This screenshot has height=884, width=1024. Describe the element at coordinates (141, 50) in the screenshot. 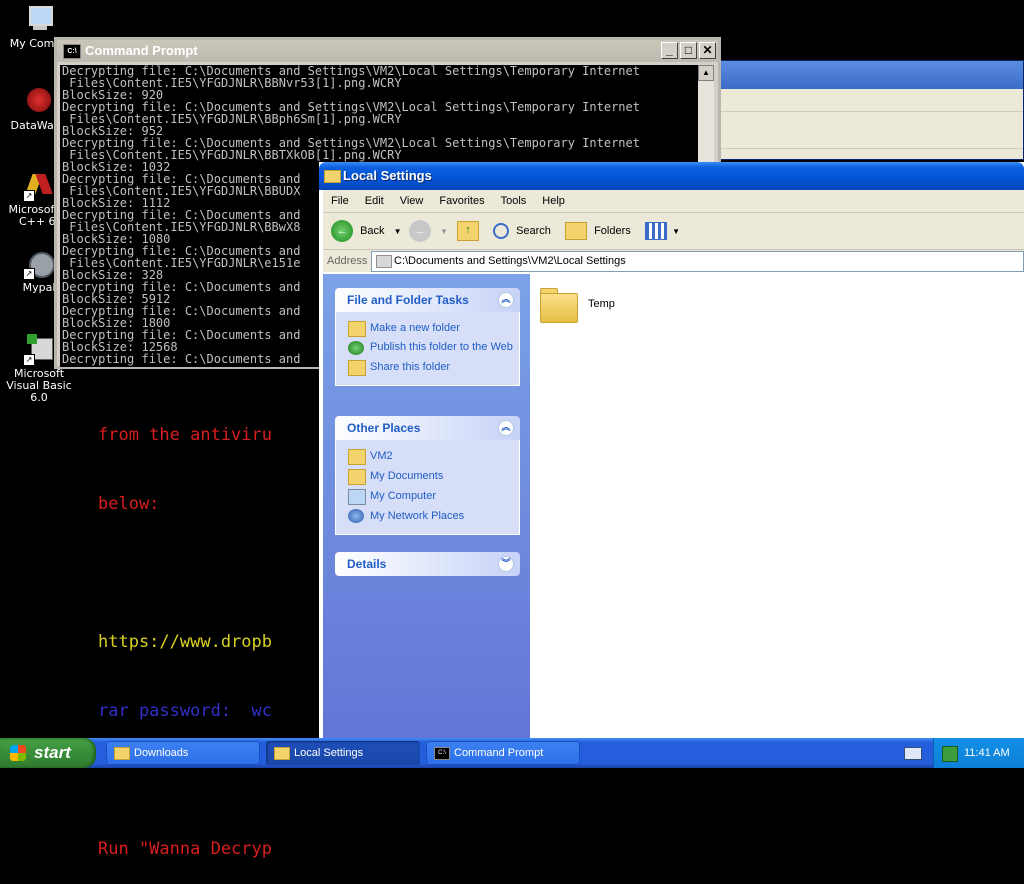

I see `command-prompt-title: Command Prompt` at that location.